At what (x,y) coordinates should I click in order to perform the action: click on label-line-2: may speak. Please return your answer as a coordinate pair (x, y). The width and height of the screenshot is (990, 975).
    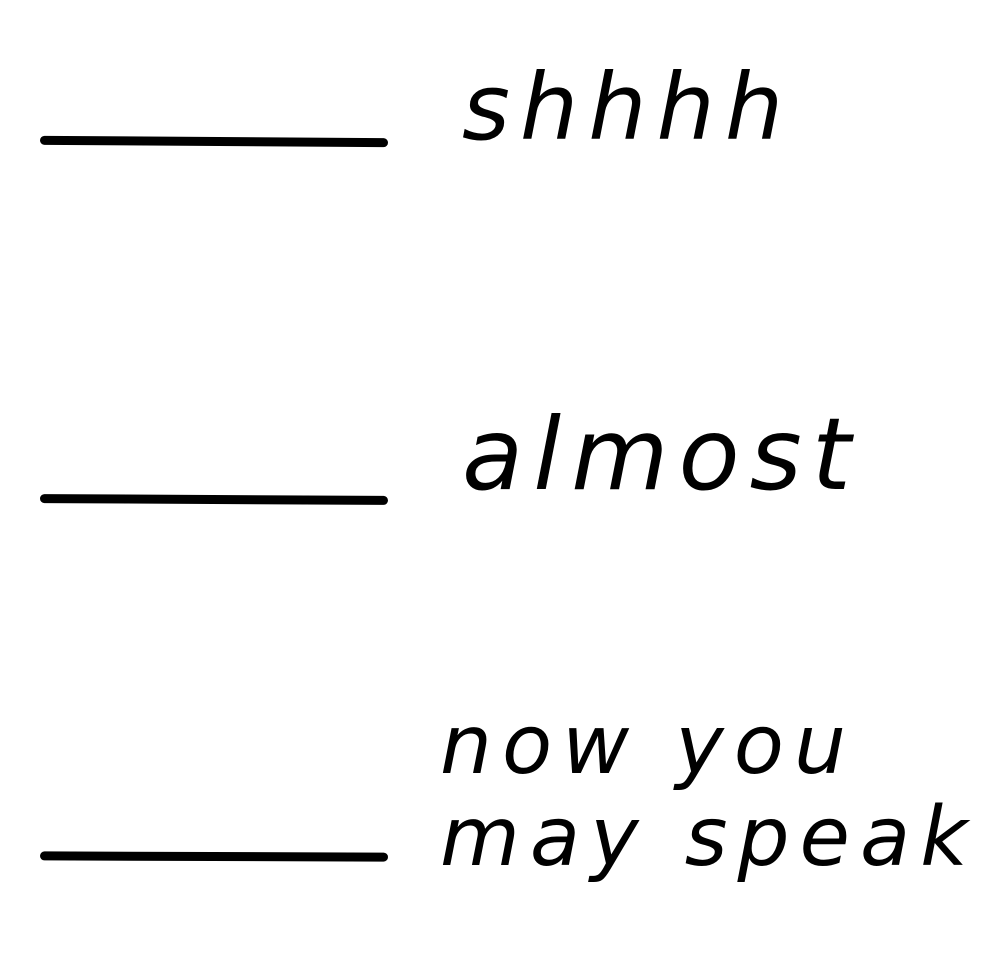
    Looking at the image, I should click on (709, 837).